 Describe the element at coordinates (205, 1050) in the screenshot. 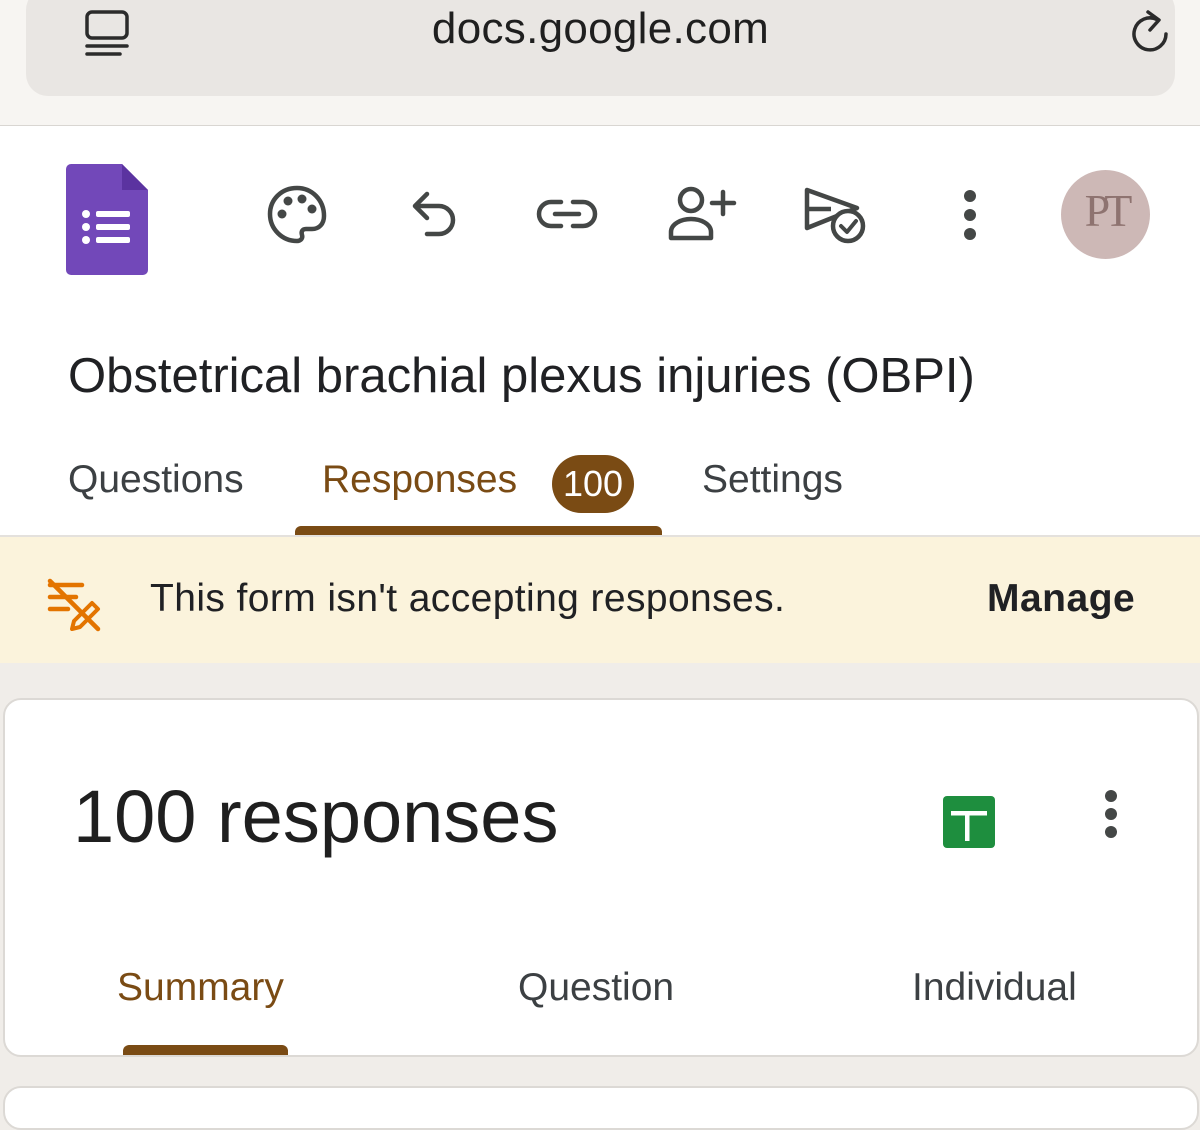

I see `active-subtab-indicator` at that location.